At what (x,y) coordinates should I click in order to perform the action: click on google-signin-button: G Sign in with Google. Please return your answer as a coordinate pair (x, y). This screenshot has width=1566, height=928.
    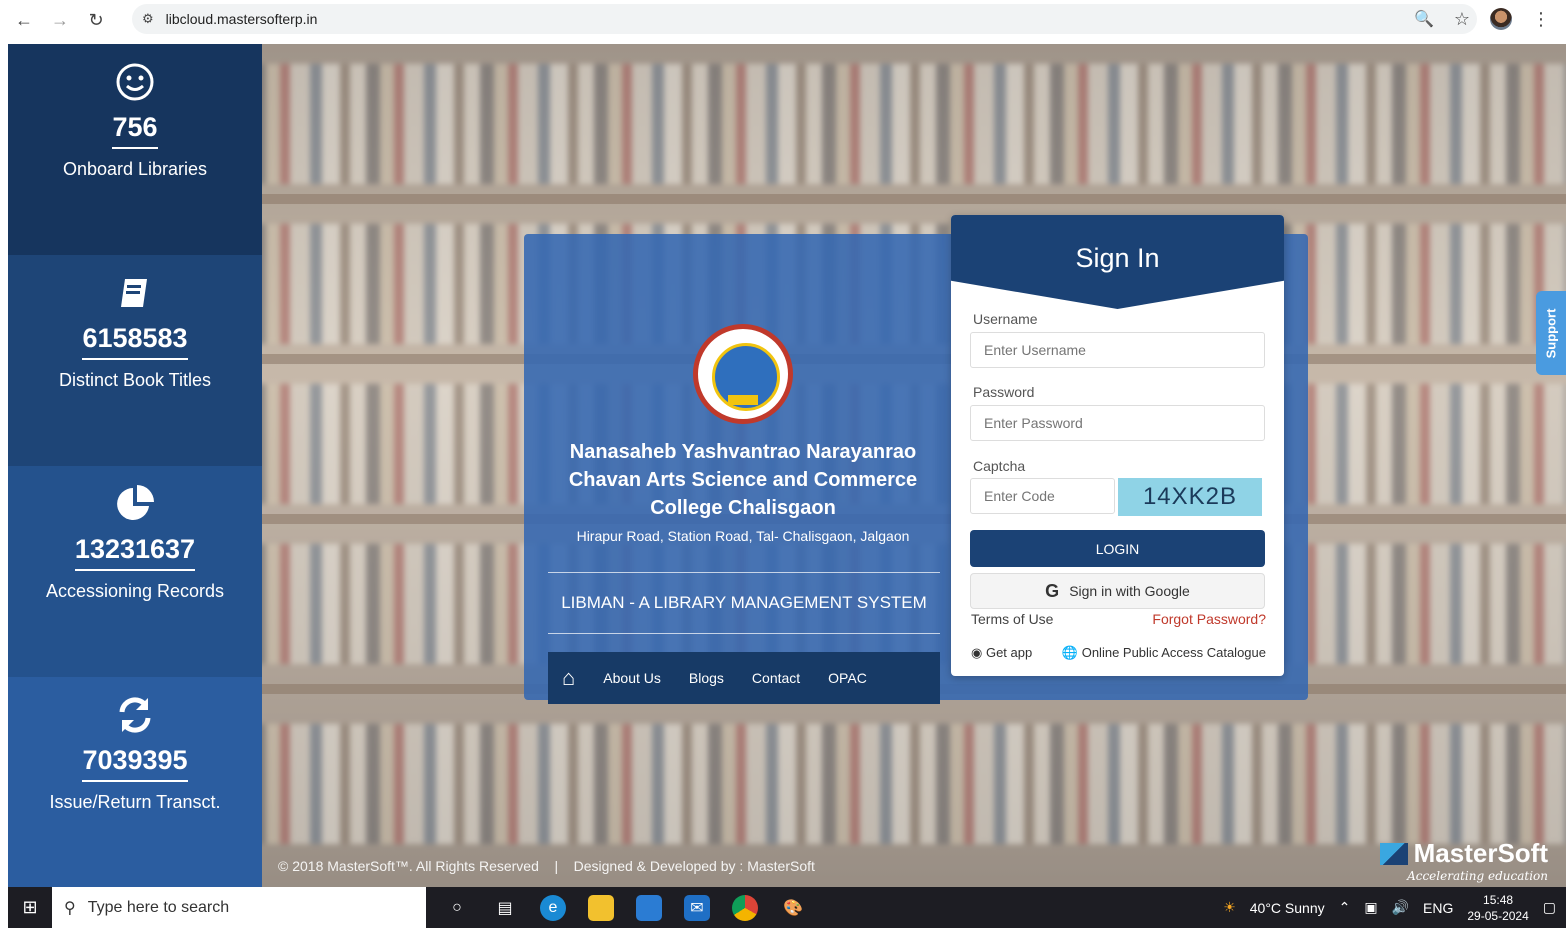
    Looking at the image, I should click on (1117, 591).